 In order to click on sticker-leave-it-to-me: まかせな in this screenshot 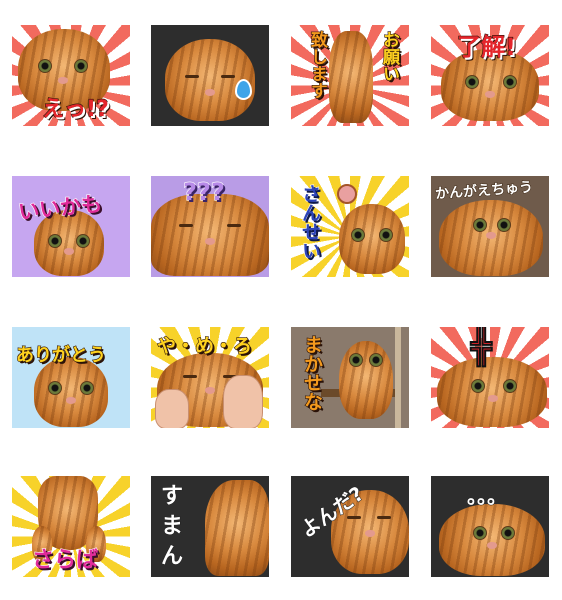, I will do `click(350, 377)`.